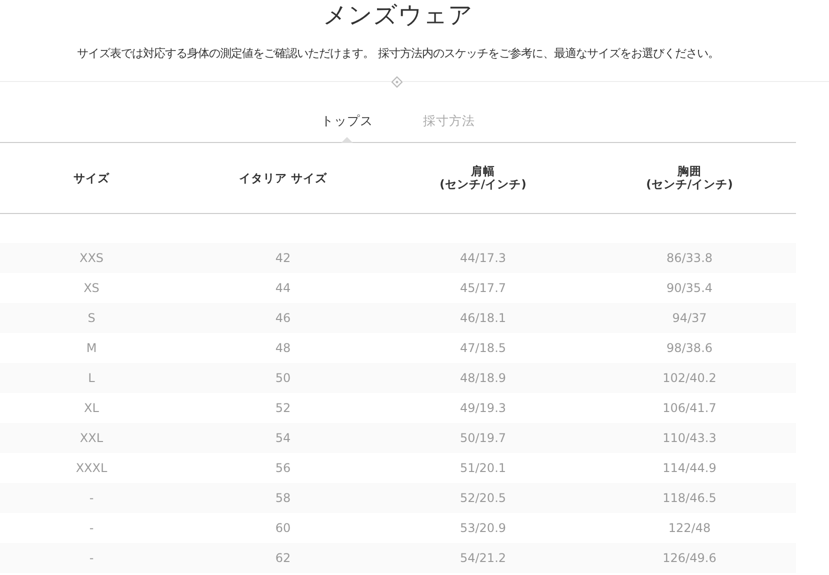 The height and width of the screenshot is (575, 829). What do you see at coordinates (483, 258) in the screenshot?
I see `table-cell-text: 44/17.3` at bounding box center [483, 258].